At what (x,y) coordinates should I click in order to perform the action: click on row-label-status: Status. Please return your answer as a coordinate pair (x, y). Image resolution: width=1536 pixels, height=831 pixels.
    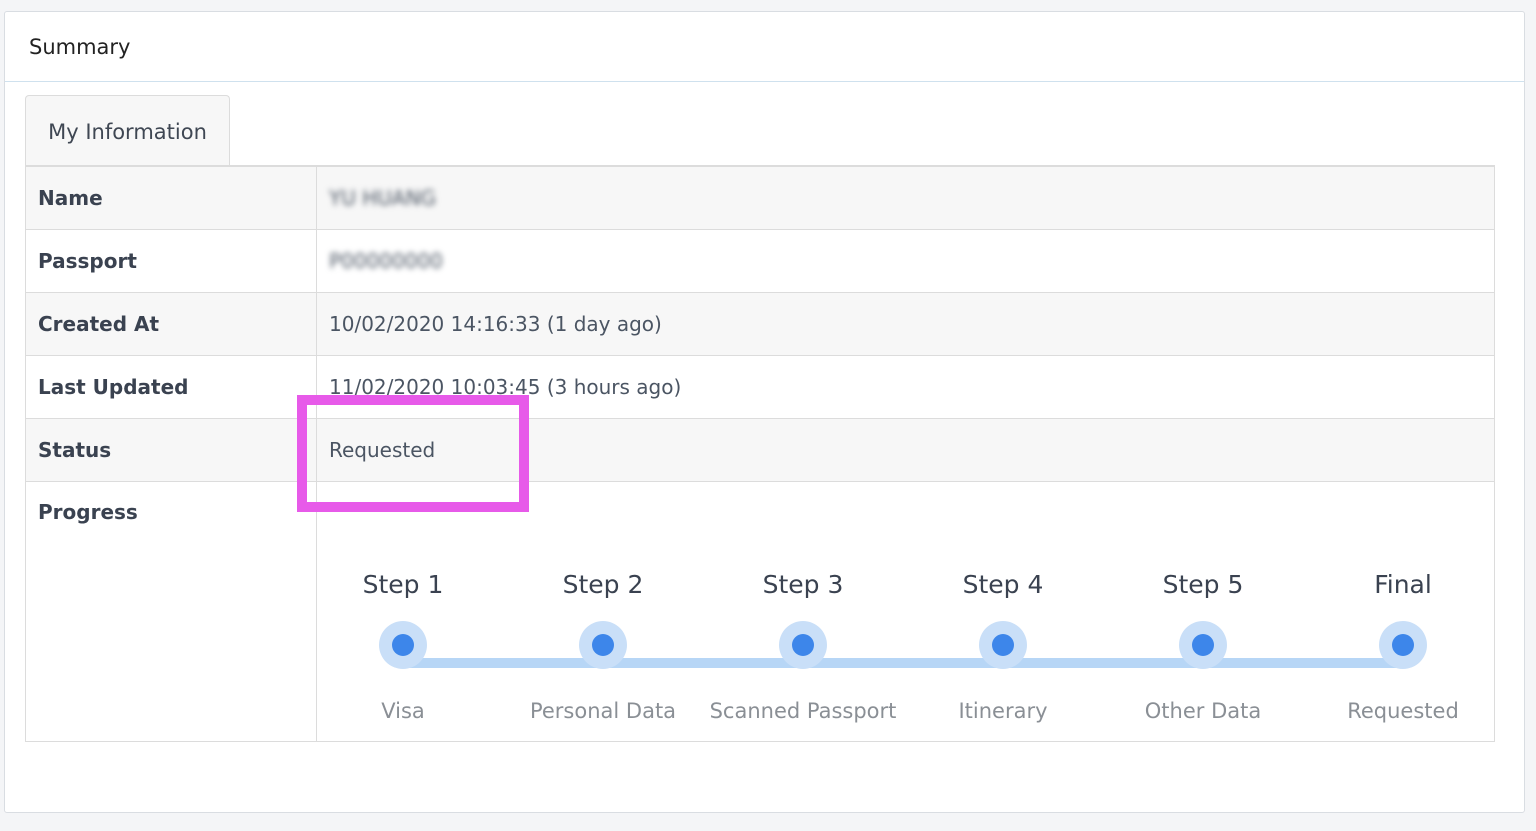
    Looking at the image, I should click on (171, 450).